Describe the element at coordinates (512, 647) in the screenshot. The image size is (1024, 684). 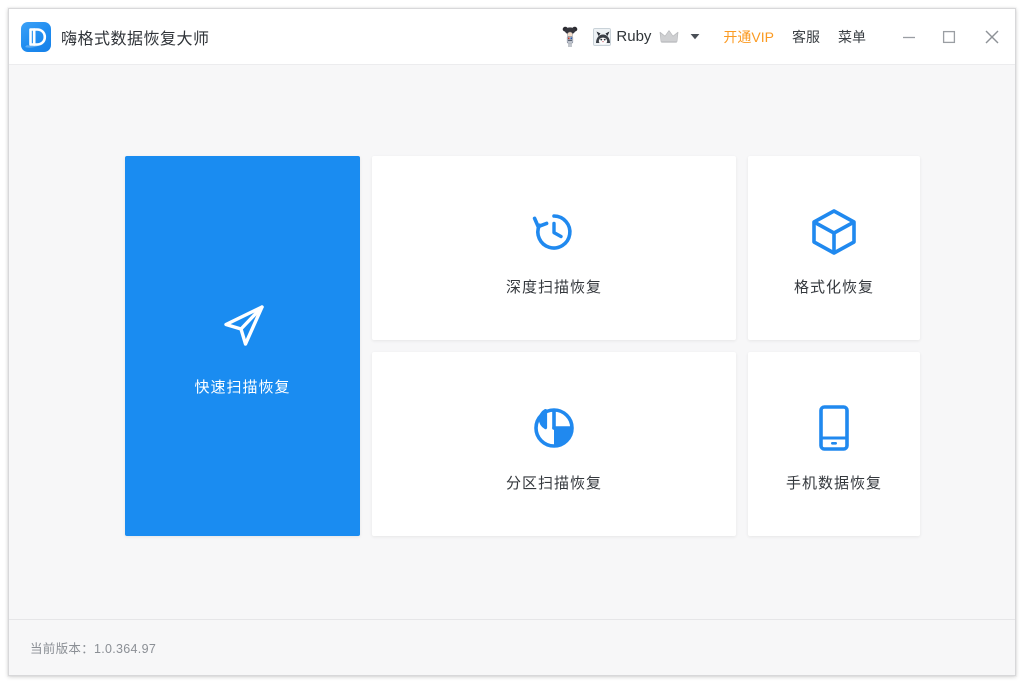
I see `status-bar: 当前版本：1.0.364.97` at that location.